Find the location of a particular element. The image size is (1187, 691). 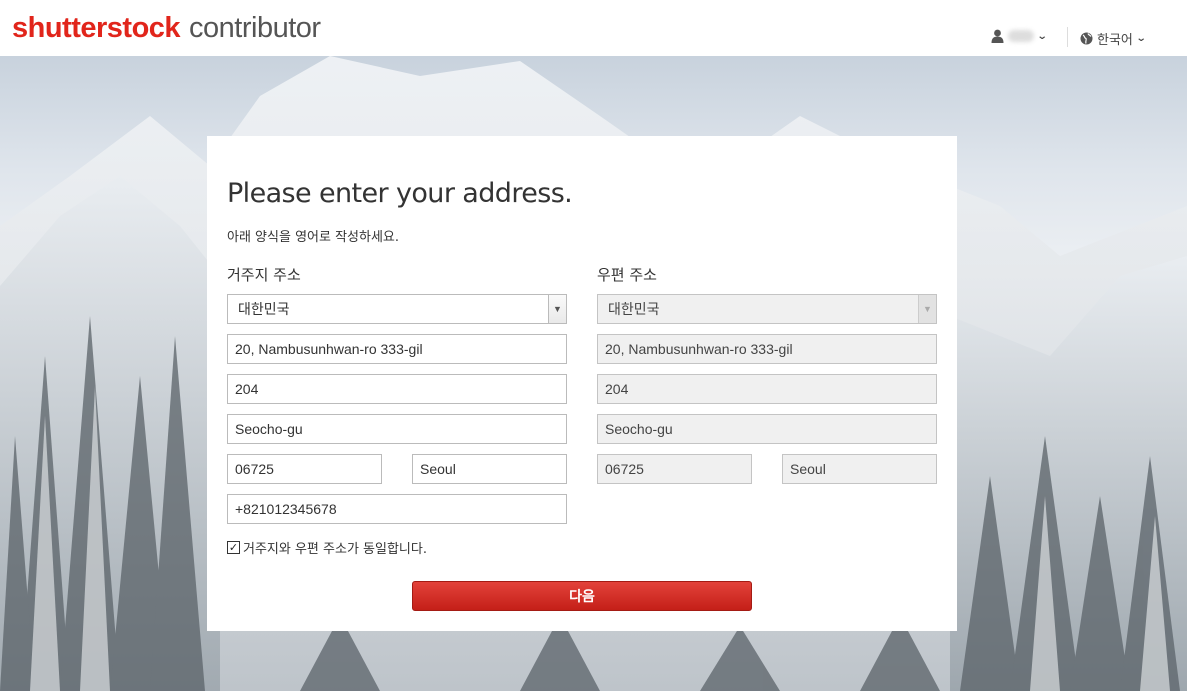

residential-country-select: 대한민국 ▼ is located at coordinates (397, 309).